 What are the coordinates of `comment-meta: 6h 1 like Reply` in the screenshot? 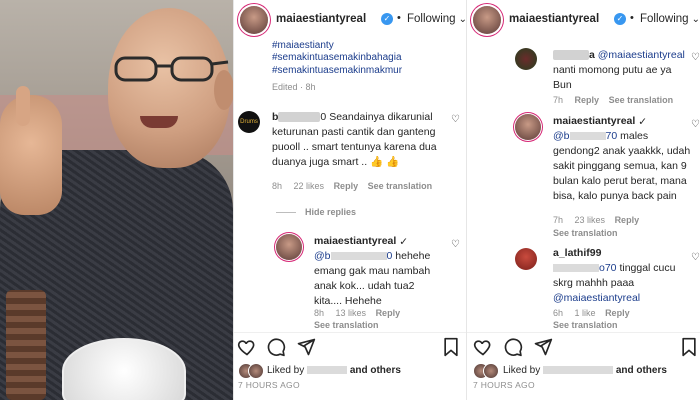 It's located at (591, 313).